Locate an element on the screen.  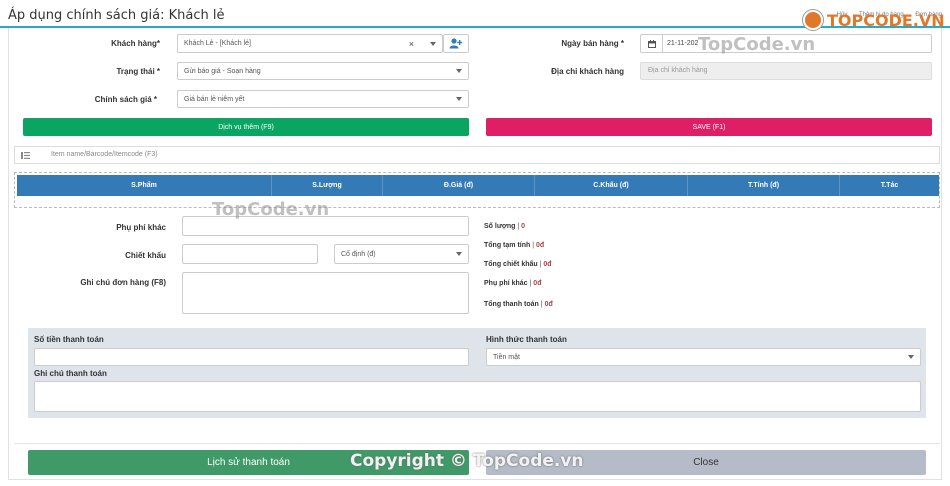
calendar-icon is located at coordinates (651, 43).